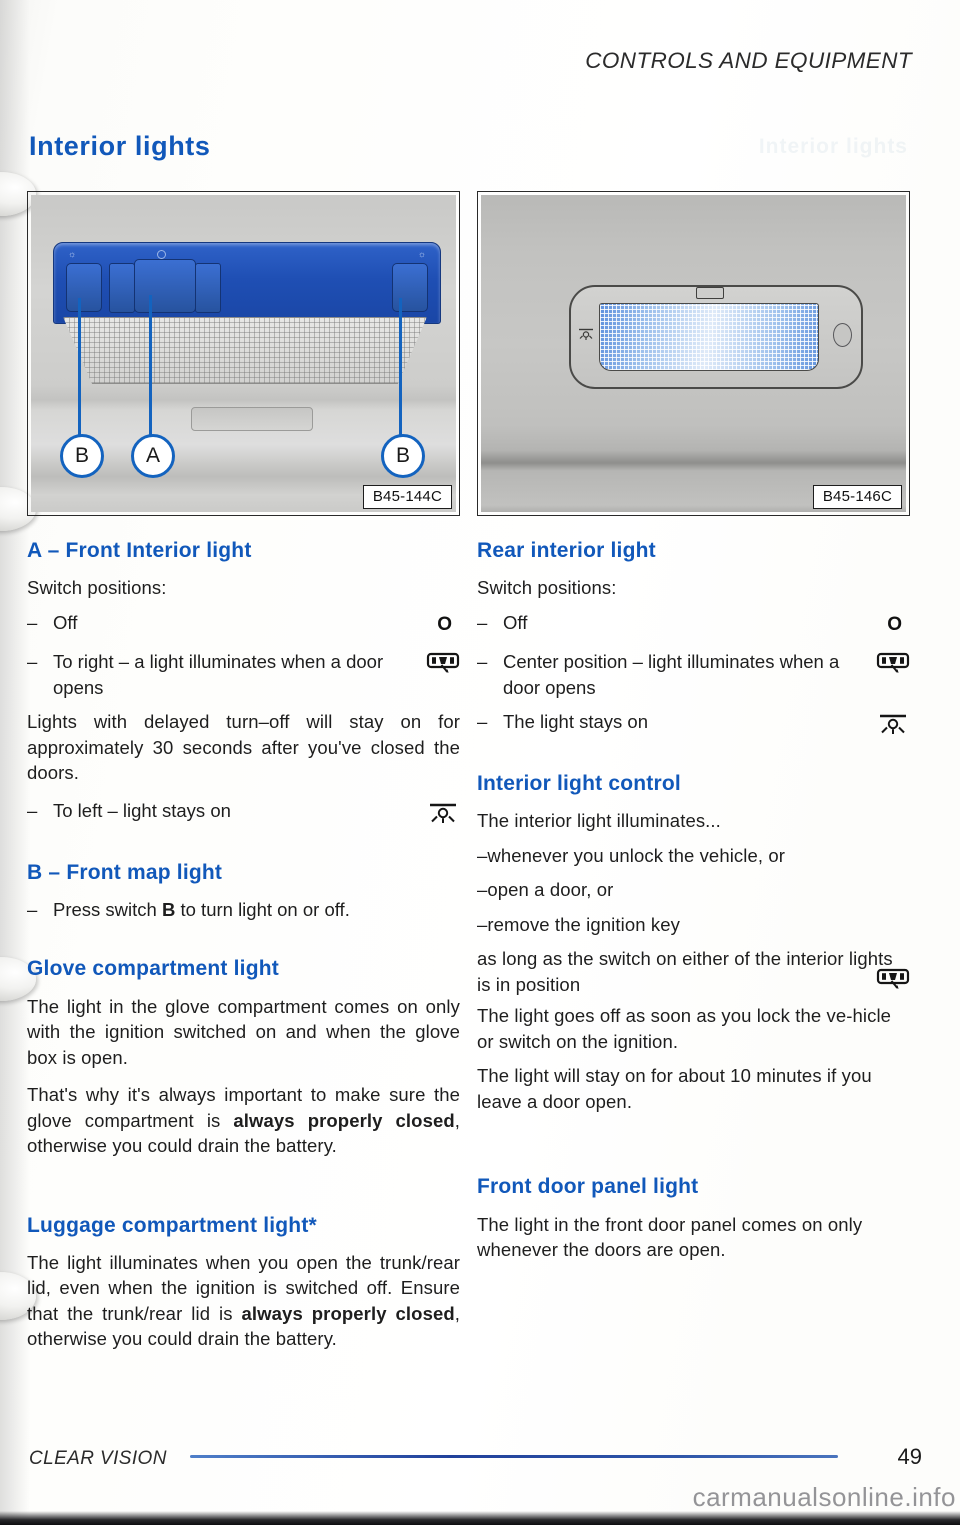 The width and height of the screenshot is (960, 1525). Describe the element at coordinates (631, 855) in the screenshot. I see `control-item-unlock: –whenever you unlock the vehicle, or` at that location.